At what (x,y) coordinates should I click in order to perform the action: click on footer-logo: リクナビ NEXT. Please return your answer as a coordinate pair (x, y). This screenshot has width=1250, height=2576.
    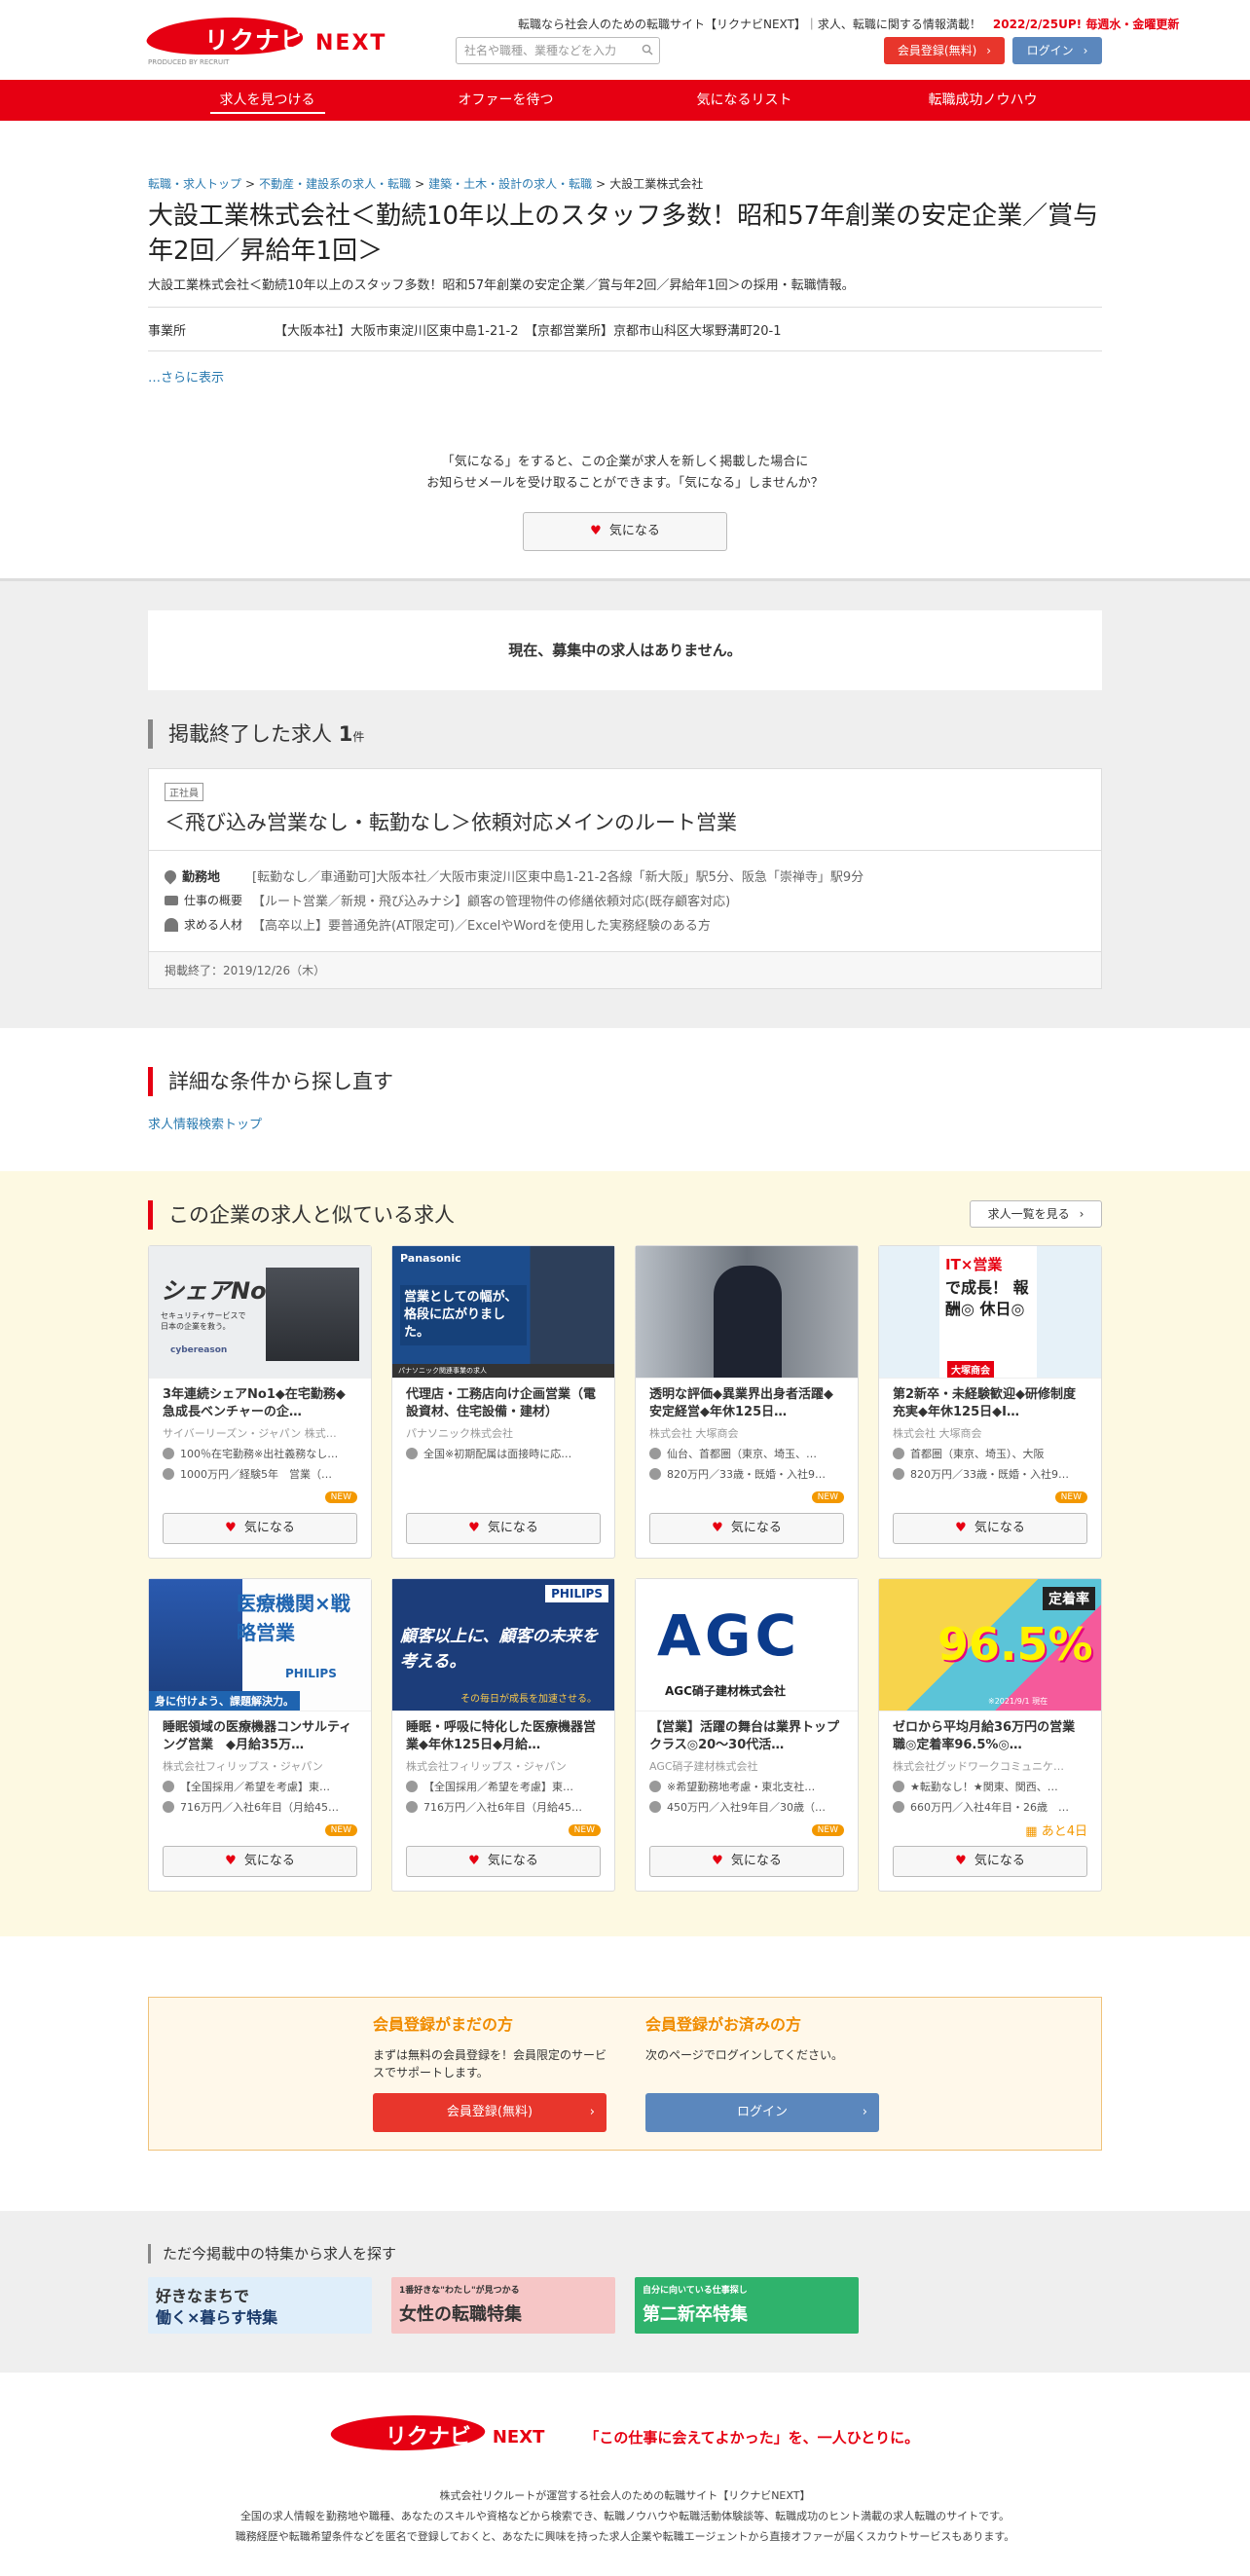
    Looking at the image, I should click on (445, 2436).